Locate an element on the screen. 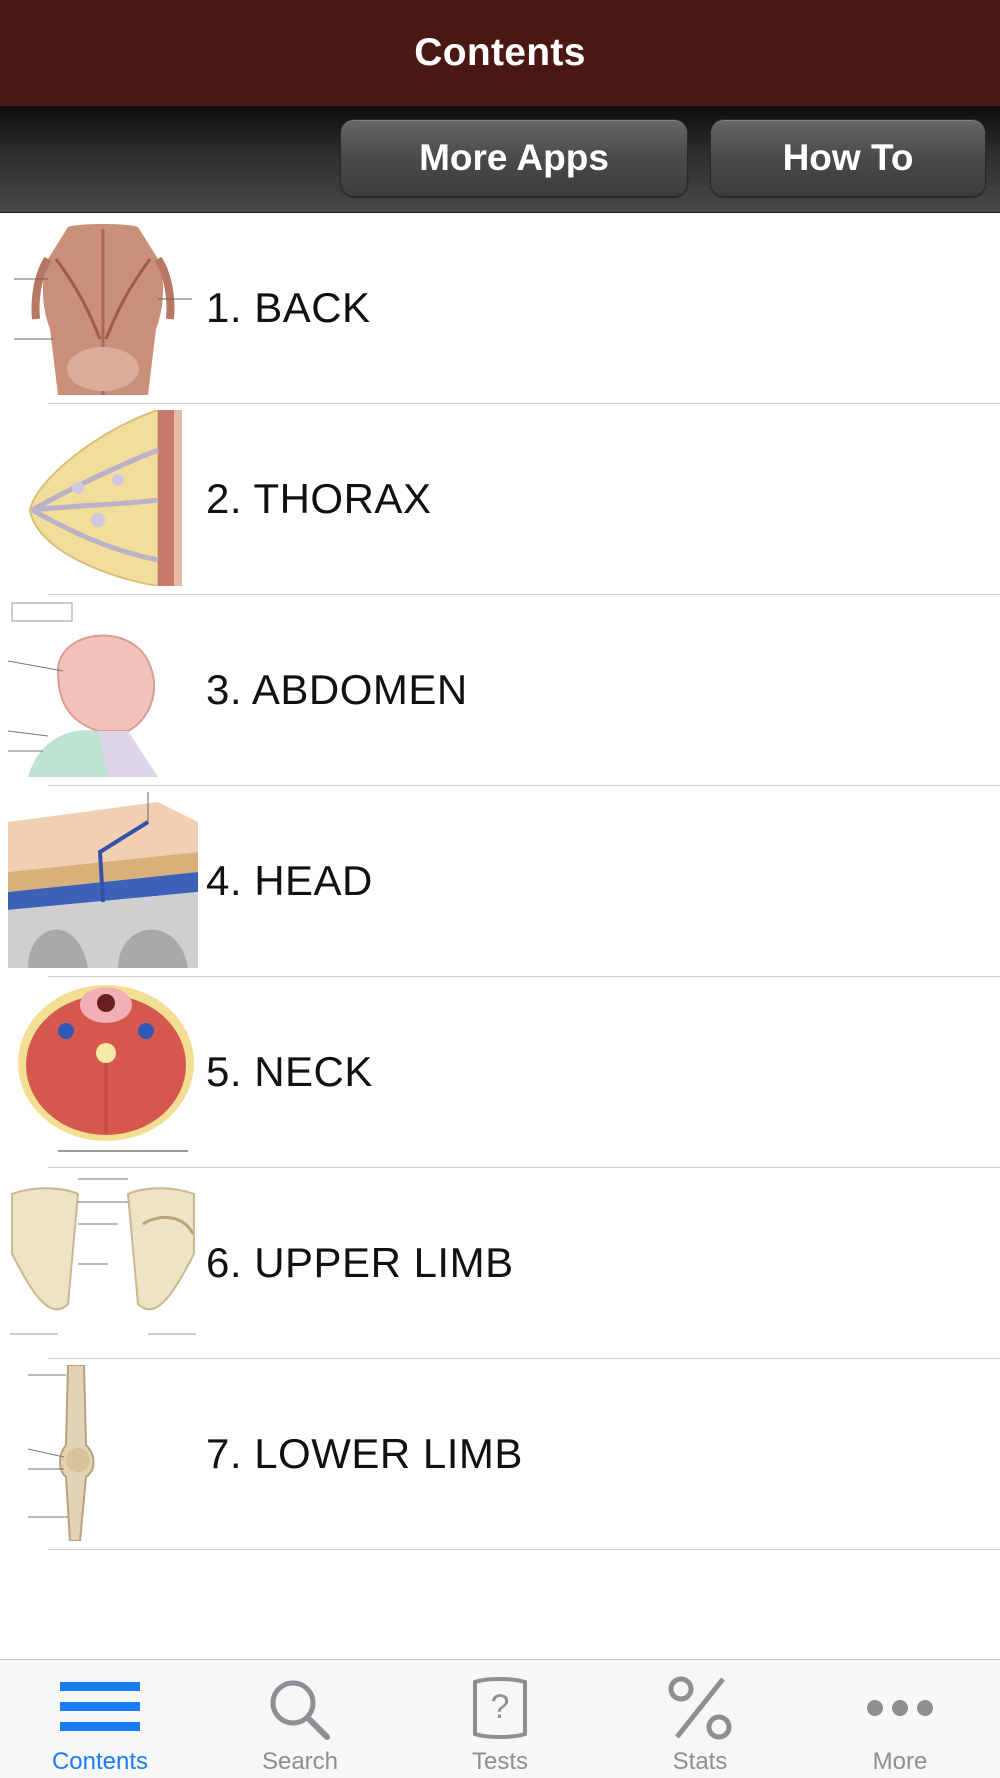 This screenshot has height=1778, width=1000. tab-stats: Stats is located at coordinates (700, 1719).